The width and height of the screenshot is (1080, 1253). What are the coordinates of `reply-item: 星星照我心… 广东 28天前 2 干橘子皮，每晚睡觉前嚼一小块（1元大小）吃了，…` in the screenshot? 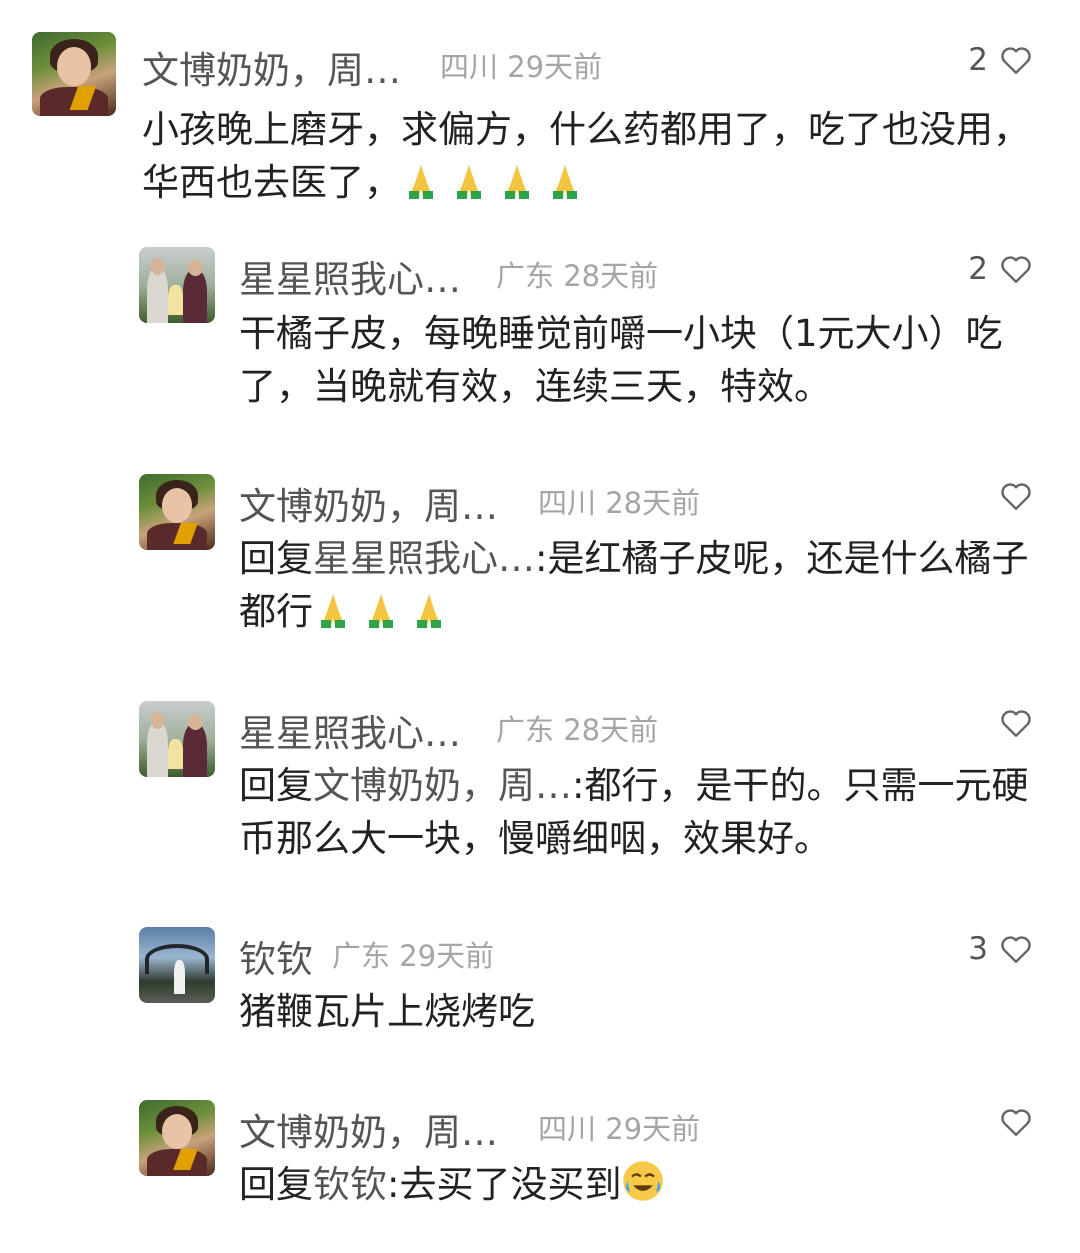 It's located at (540, 334).